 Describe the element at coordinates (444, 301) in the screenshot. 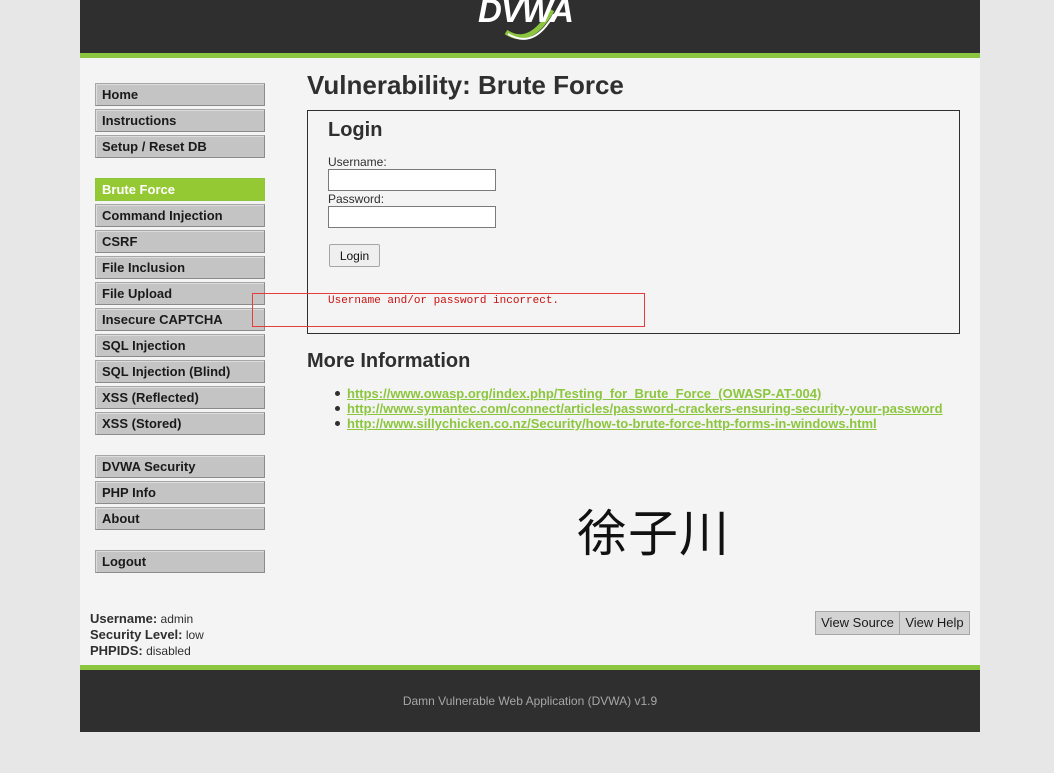

I see `error-message: Username and/or password incorrect.` at that location.